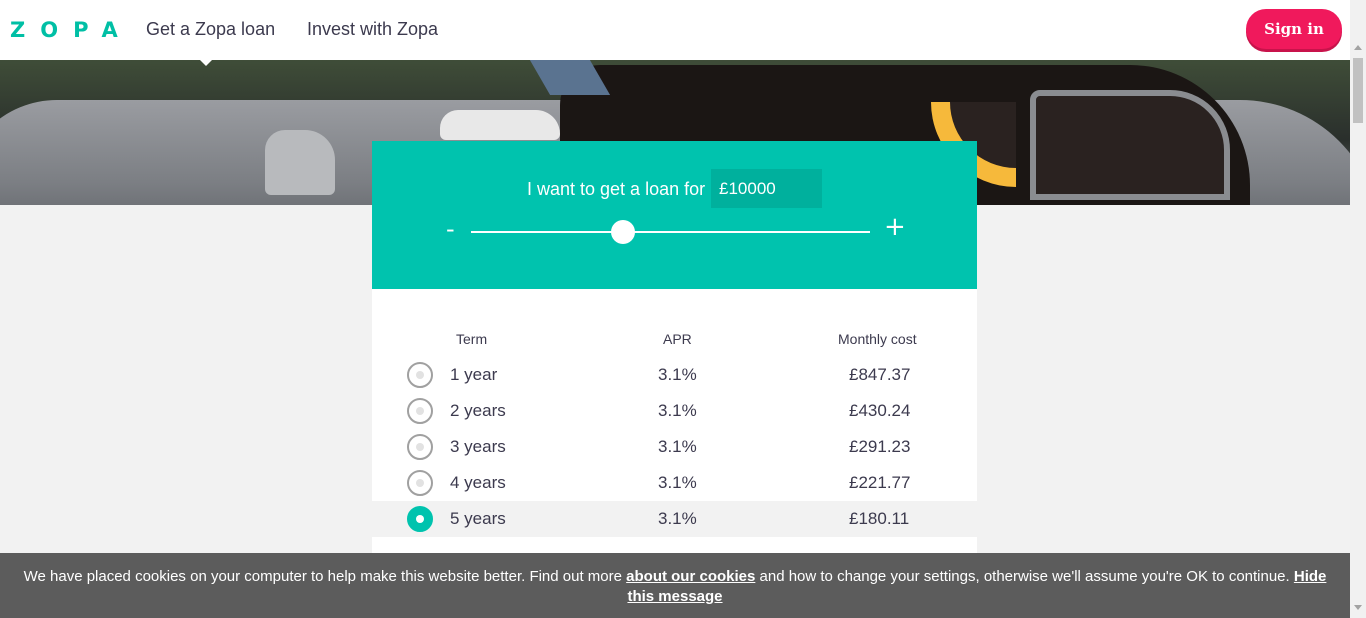 The image size is (1366, 618). What do you see at coordinates (474, 374) in the screenshot?
I see `term-value: 1 year` at bounding box center [474, 374].